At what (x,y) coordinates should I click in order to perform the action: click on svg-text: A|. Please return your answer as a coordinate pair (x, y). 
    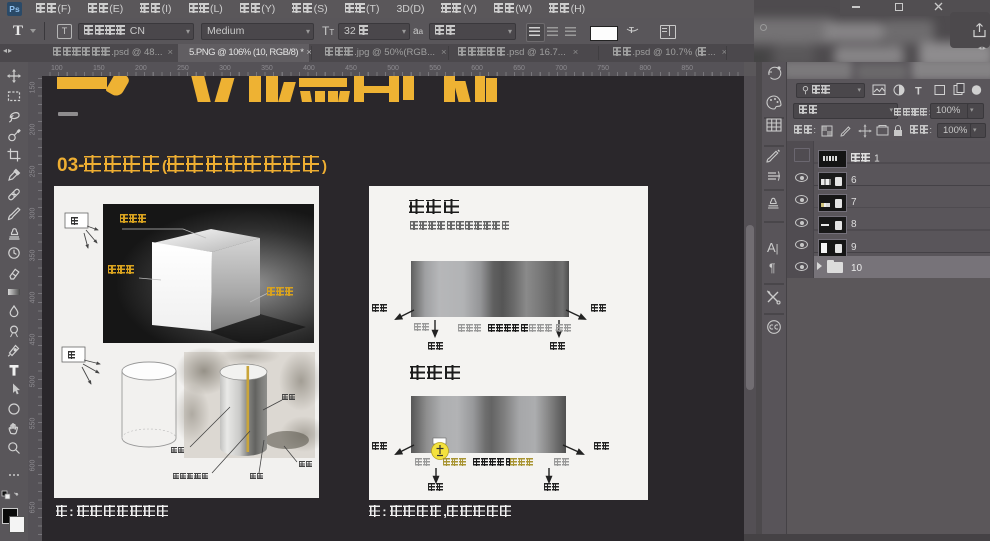
    Looking at the image, I should click on (773, 247).